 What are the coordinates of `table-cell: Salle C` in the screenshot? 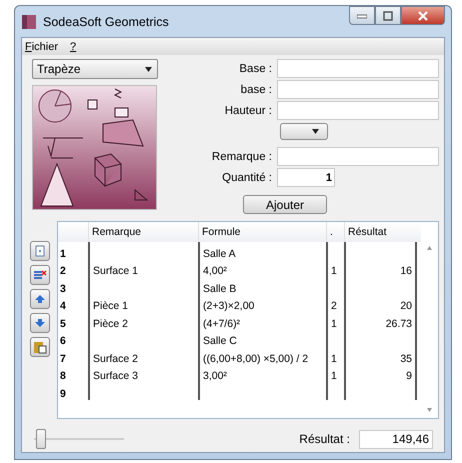 It's located at (262, 338).